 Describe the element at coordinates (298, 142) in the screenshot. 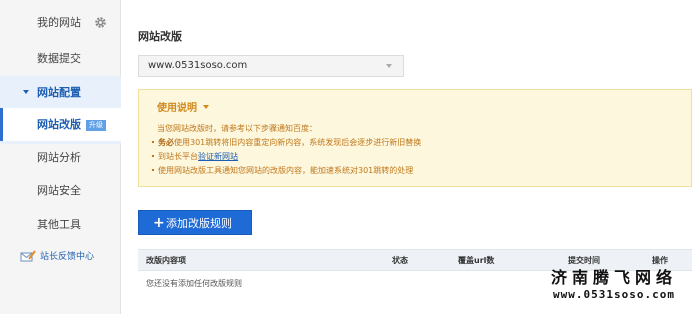

I see `notice-item-text: 使用301跳转将旧内容重定向新内容，系统发现后会逐步进行新旧替换` at that location.